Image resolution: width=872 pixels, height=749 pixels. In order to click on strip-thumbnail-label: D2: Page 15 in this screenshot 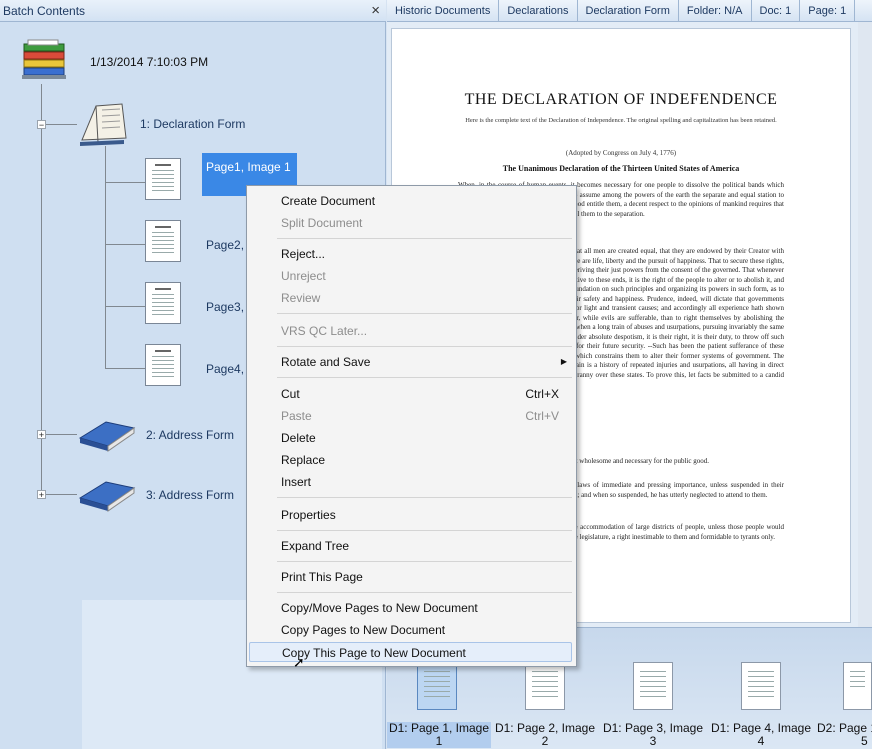, I will do `click(844, 735)`.